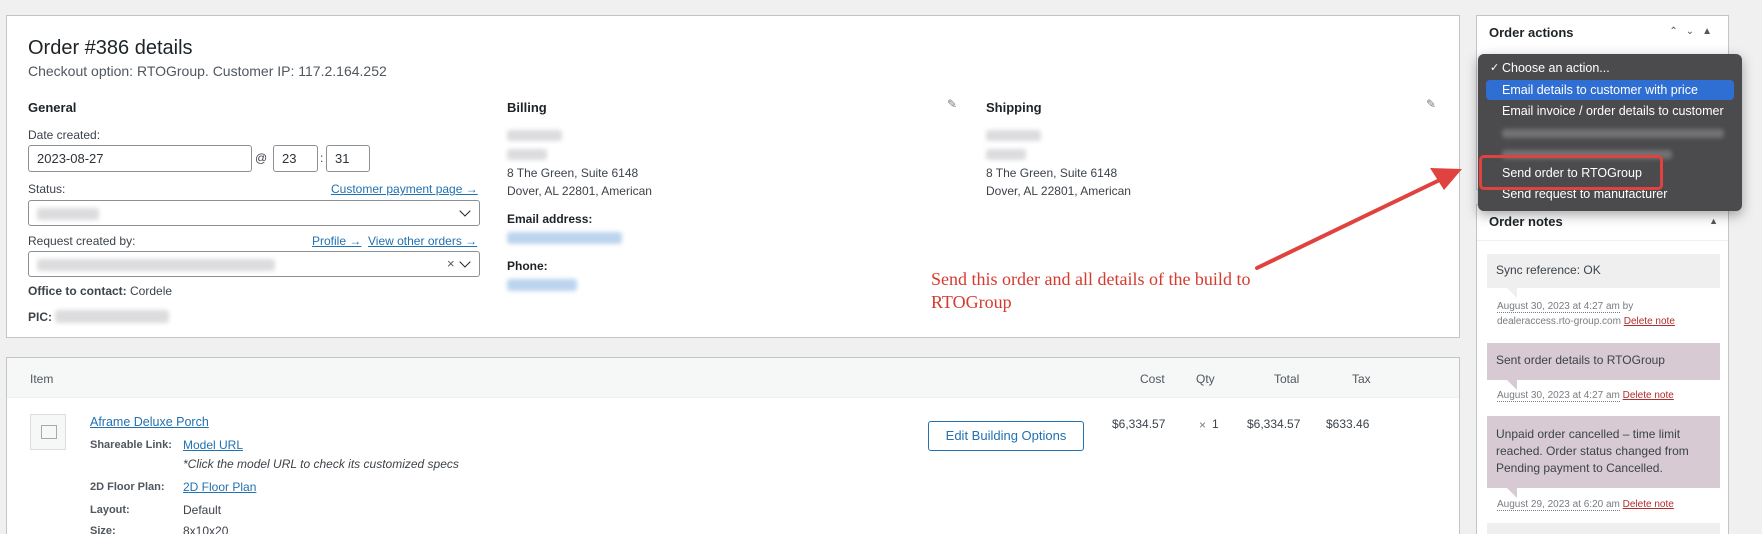 This screenshot has height=534, width=1762. Describe the element at coordinates (1358, 219) in the screenshot. I see `annotation-arrow-icon` at that location.